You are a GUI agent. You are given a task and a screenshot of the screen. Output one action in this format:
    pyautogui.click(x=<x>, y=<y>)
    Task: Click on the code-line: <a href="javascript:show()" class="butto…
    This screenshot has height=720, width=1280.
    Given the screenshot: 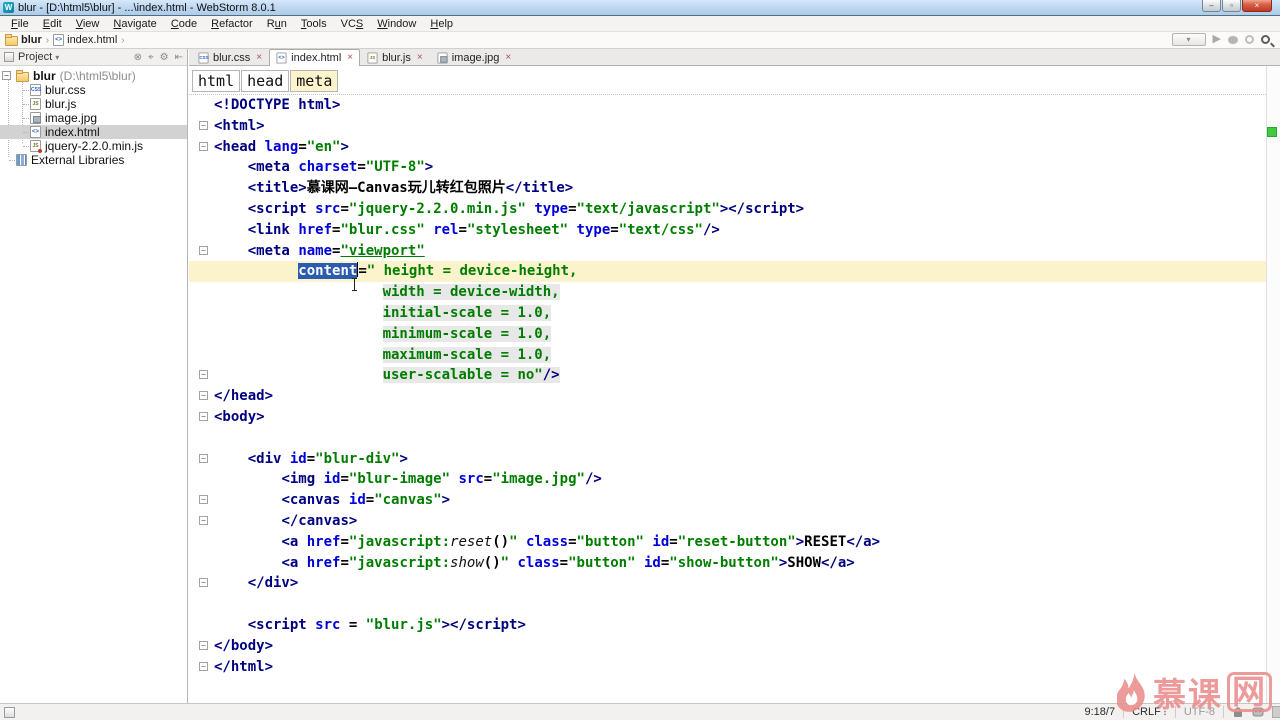 What is the action you would take?
    pyautogui.click(x=734, y=563)
    